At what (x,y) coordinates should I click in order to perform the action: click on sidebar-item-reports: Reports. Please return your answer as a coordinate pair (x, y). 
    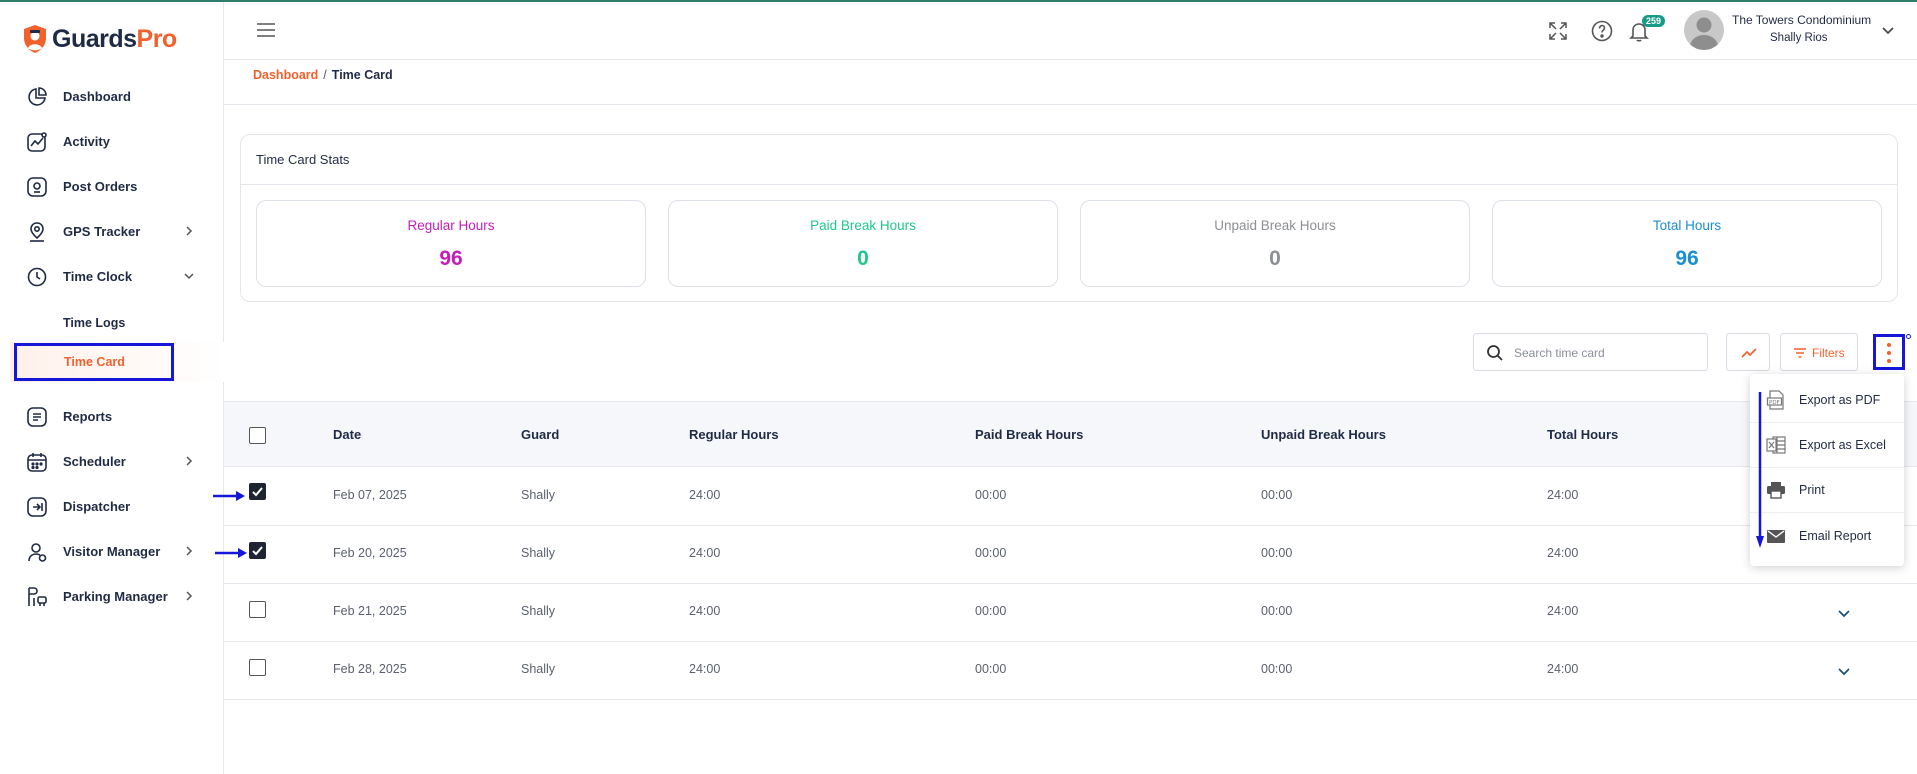
    Looking at the image, I should click on (112, 416).